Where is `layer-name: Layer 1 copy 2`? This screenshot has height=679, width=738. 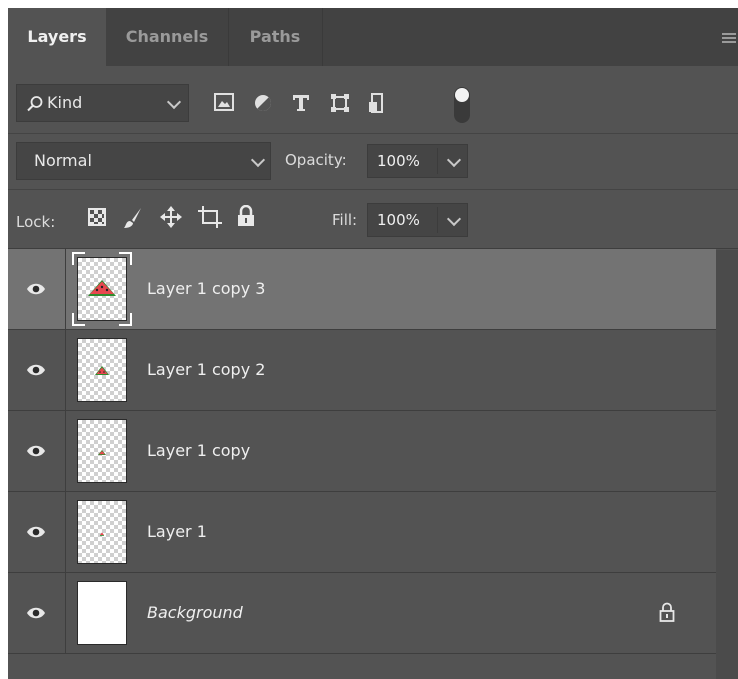
layer-name: Layer 1 copy 2 is located at coordinates (206, 370).